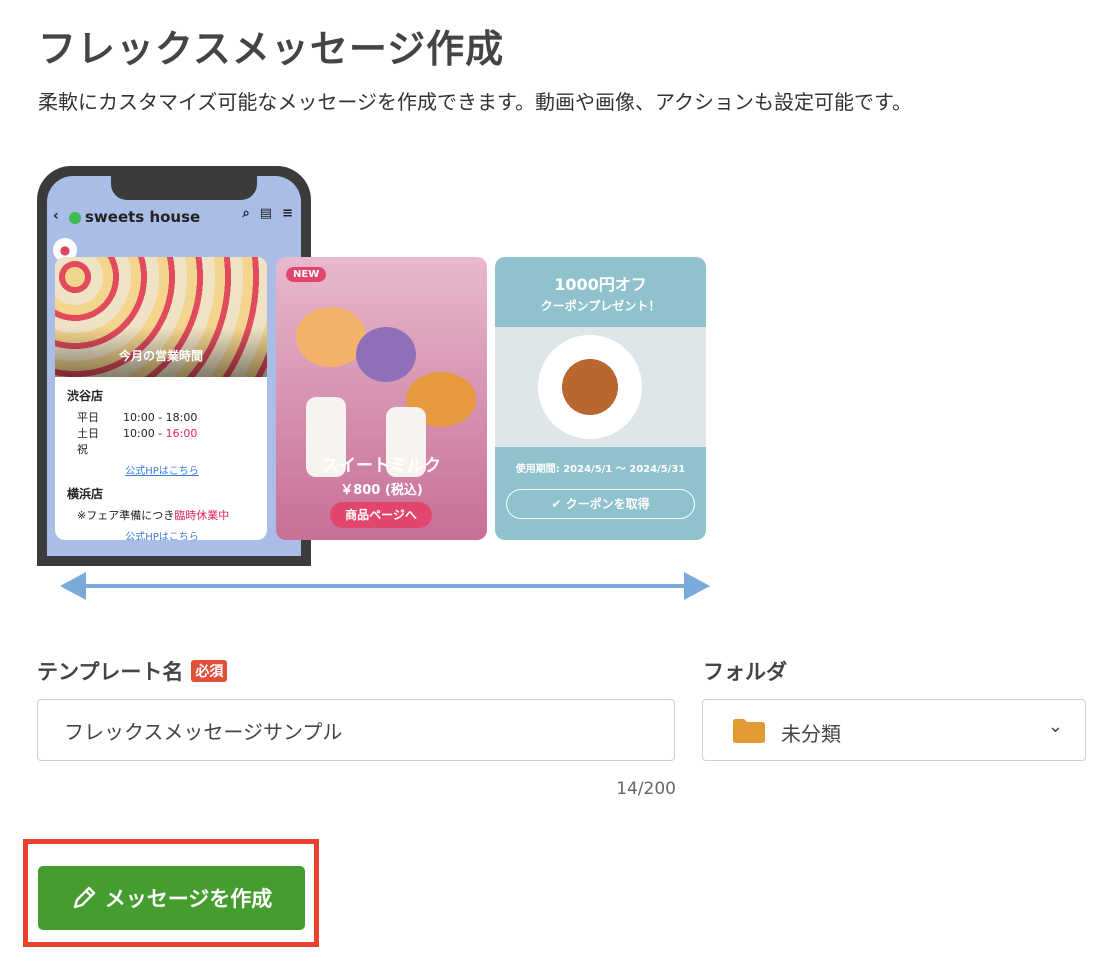 The width and height of the screenshot is (1120, 980). Describe the element at coordinates (381, 466) in the screenshot. I see `product-title: スイートミルク` at that location.